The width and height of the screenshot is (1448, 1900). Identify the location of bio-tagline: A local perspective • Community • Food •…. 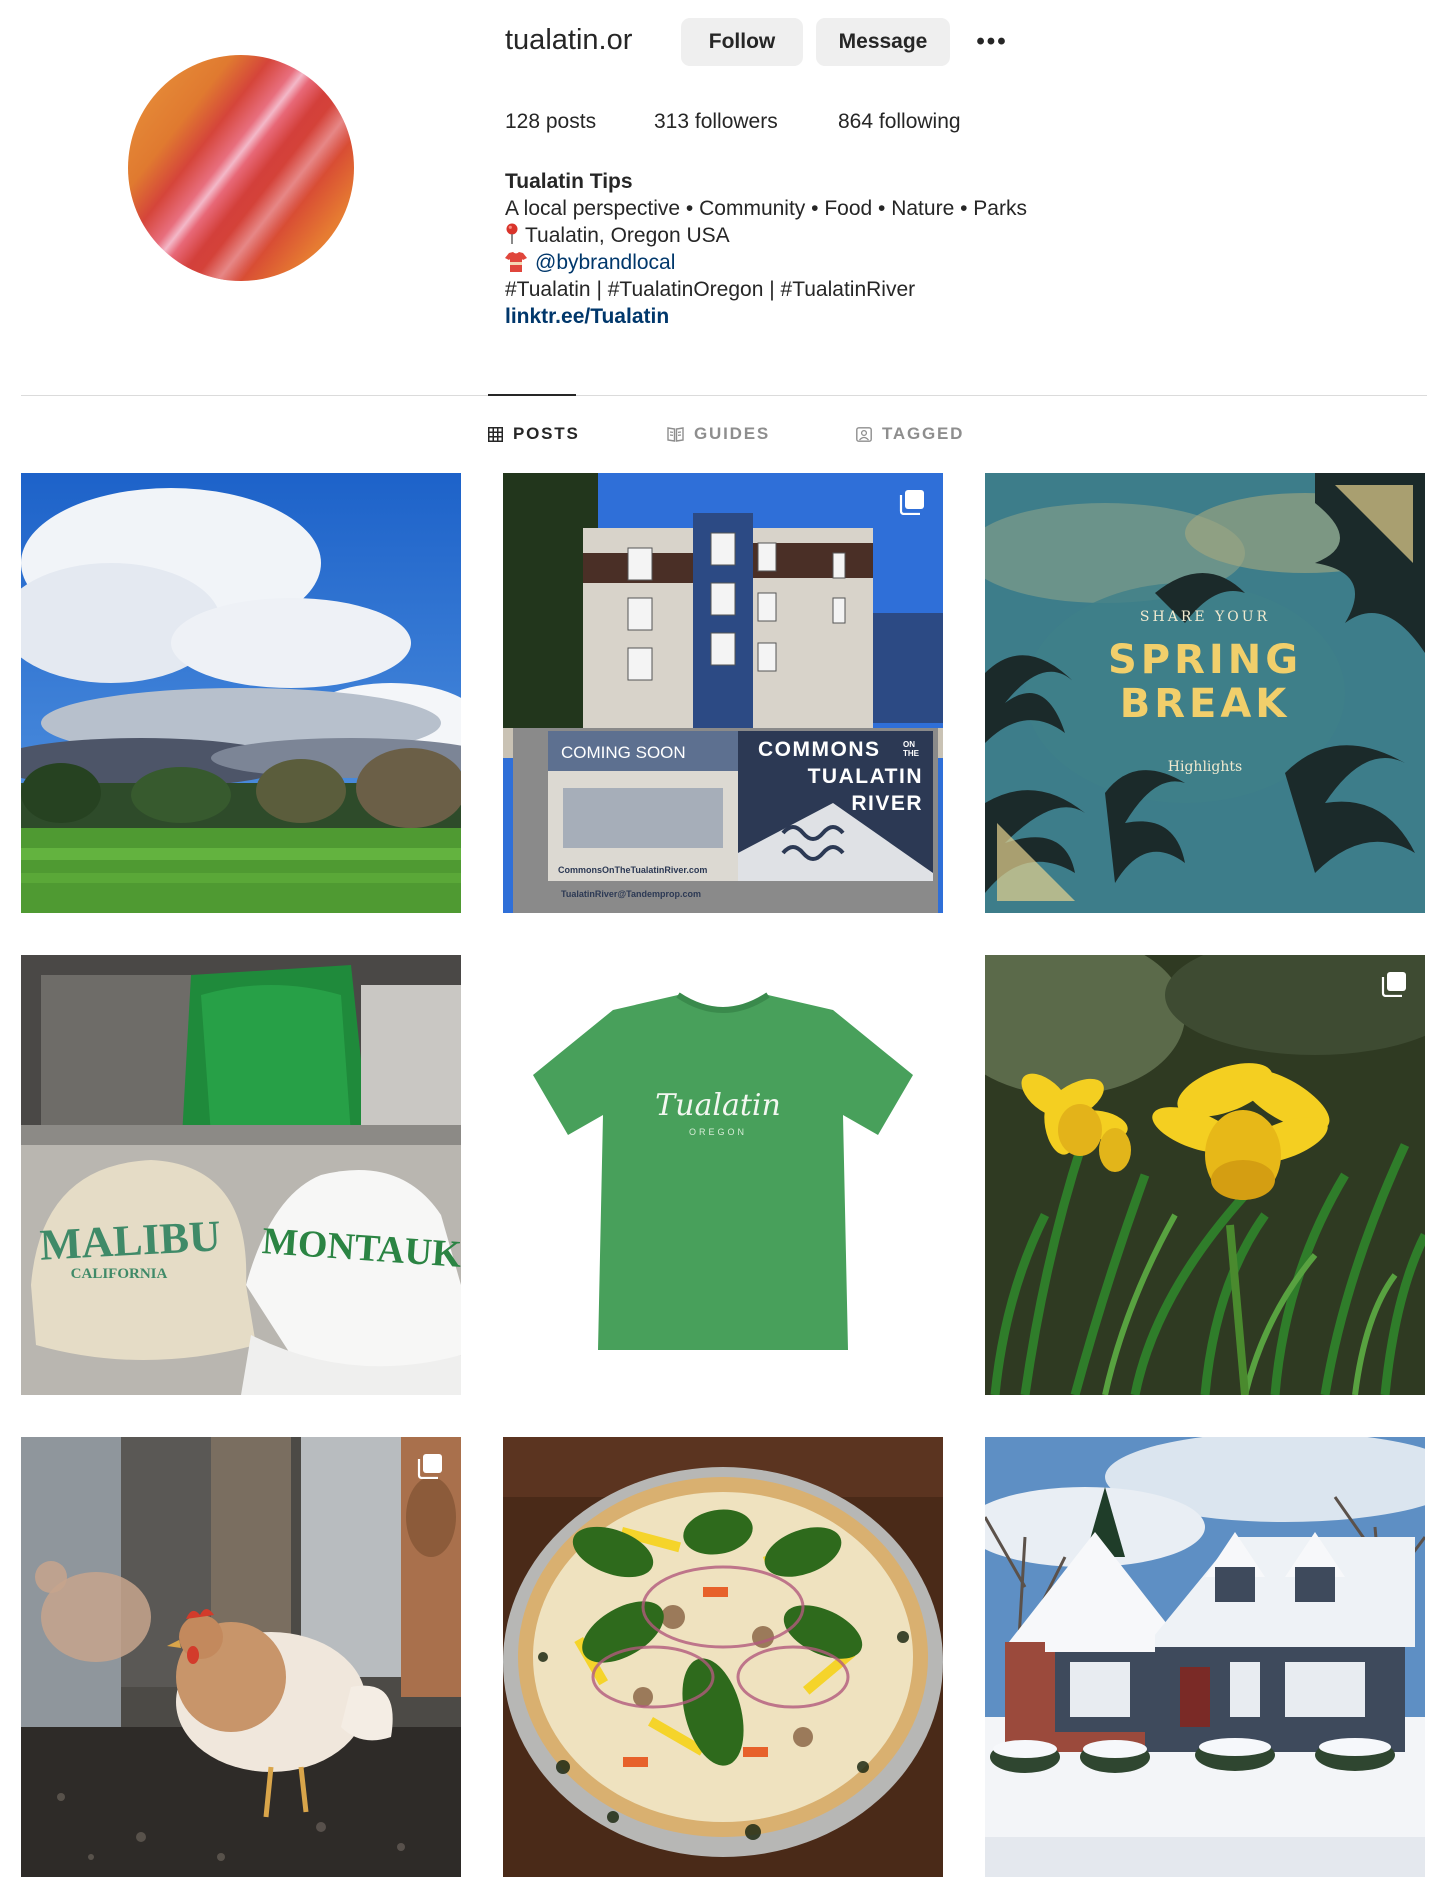
(766, 208).